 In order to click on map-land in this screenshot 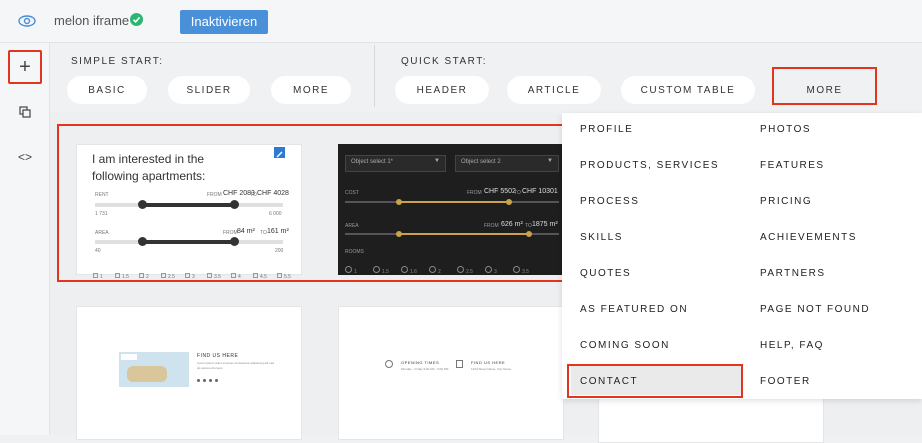, I will do `click(147, 374)`.